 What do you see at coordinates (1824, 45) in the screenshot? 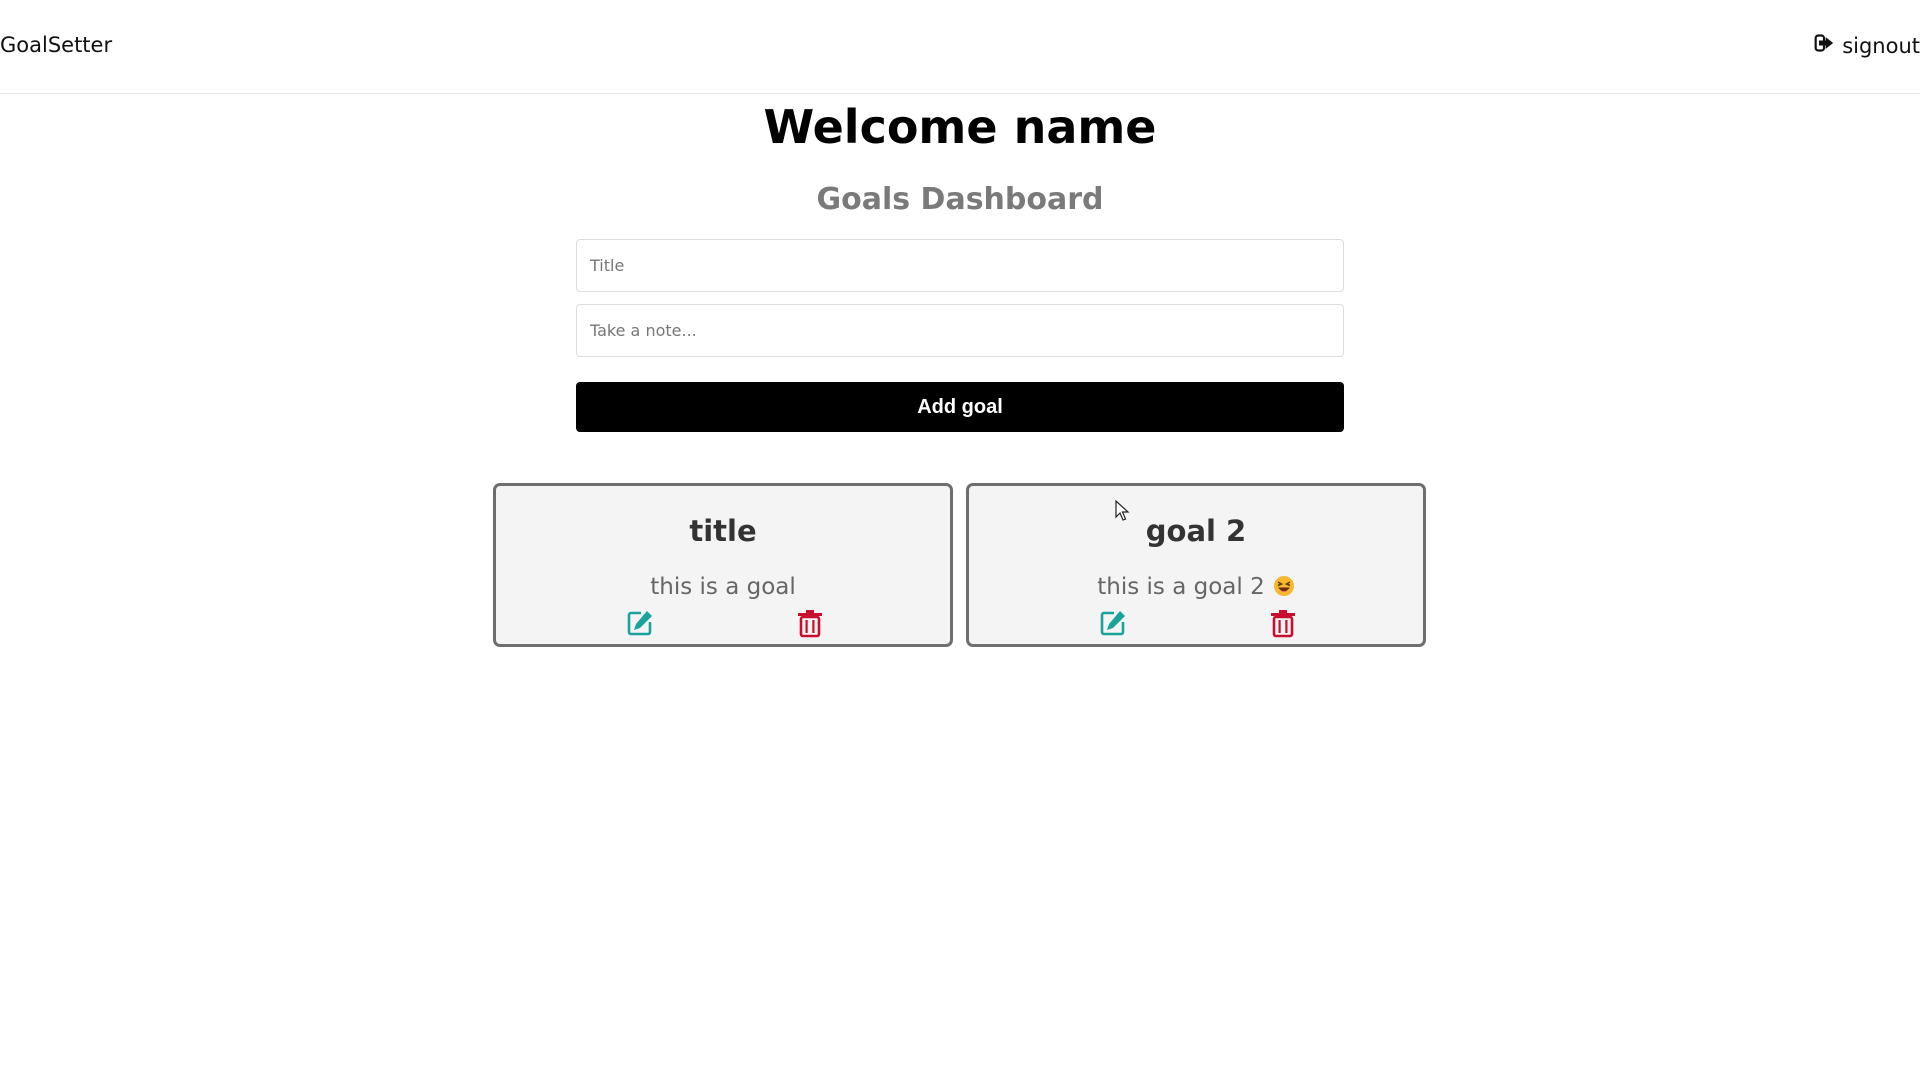
I see `sign-out-icon` at bounding box center [1824, 45].